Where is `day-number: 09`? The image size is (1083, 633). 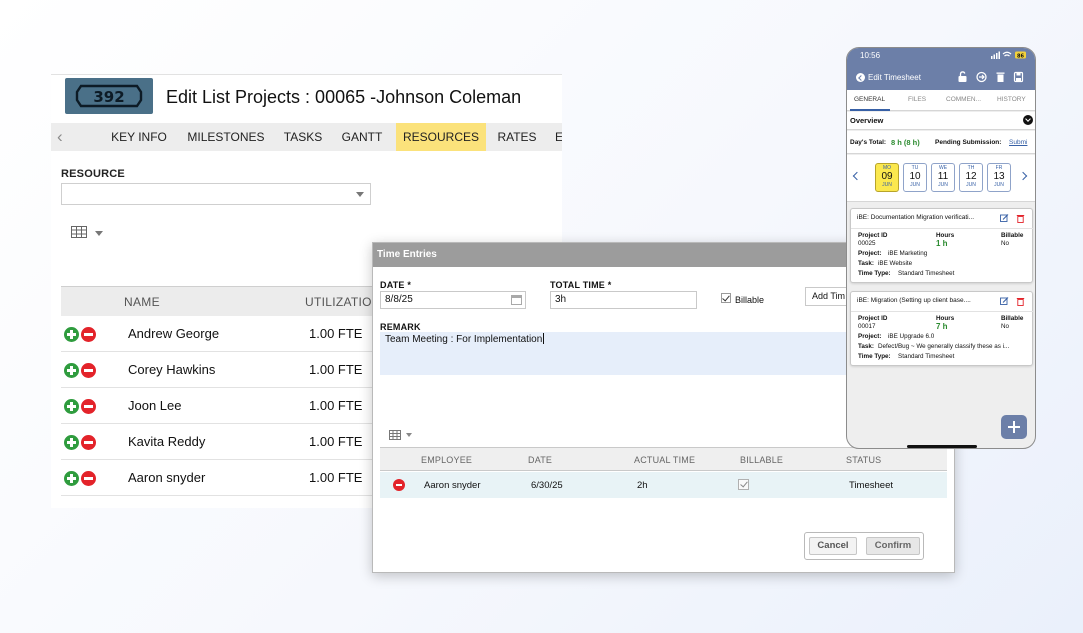
day-number: 09 is located at coordinates (887, 176).